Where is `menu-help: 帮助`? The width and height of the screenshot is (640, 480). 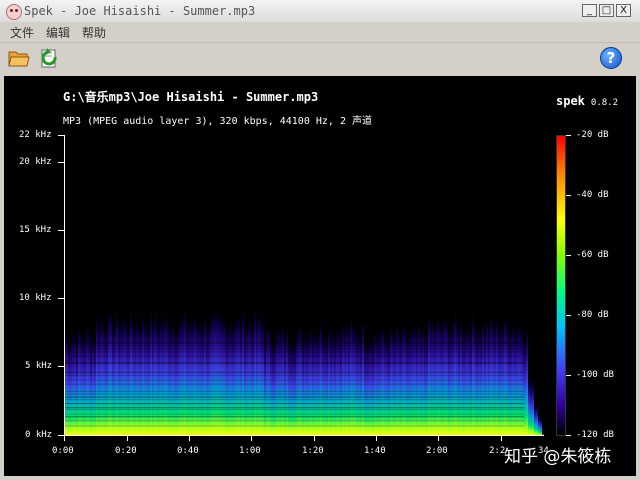 menu-help: 帮助 is located at coordinates (94, 32).